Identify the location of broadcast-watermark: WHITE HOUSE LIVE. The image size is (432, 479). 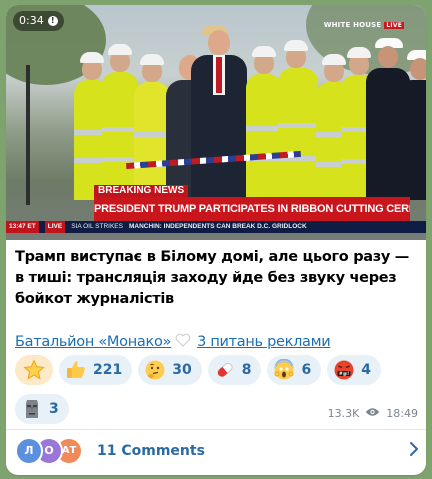
(364, 25).